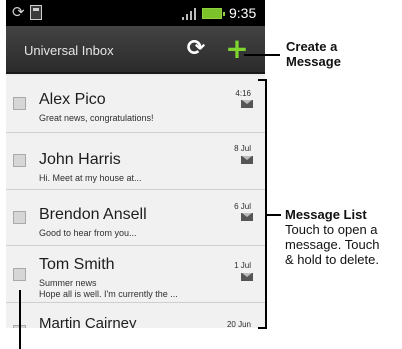 Image resolution: width=402 pixels, height=349 pixels. What do you see at coordinates (72, 99) in the screenshot?
I see `sender-name: Alex Pico` at bounding box center [72, 99].